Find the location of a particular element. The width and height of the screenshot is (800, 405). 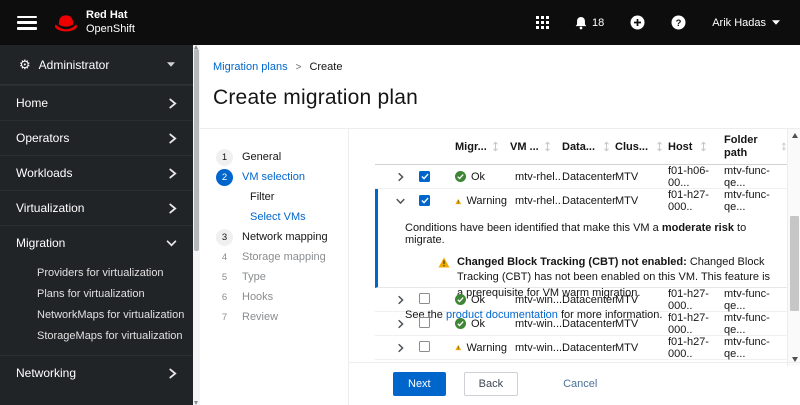

table-scrollbar-thumb is located at coordinates (794, 263).